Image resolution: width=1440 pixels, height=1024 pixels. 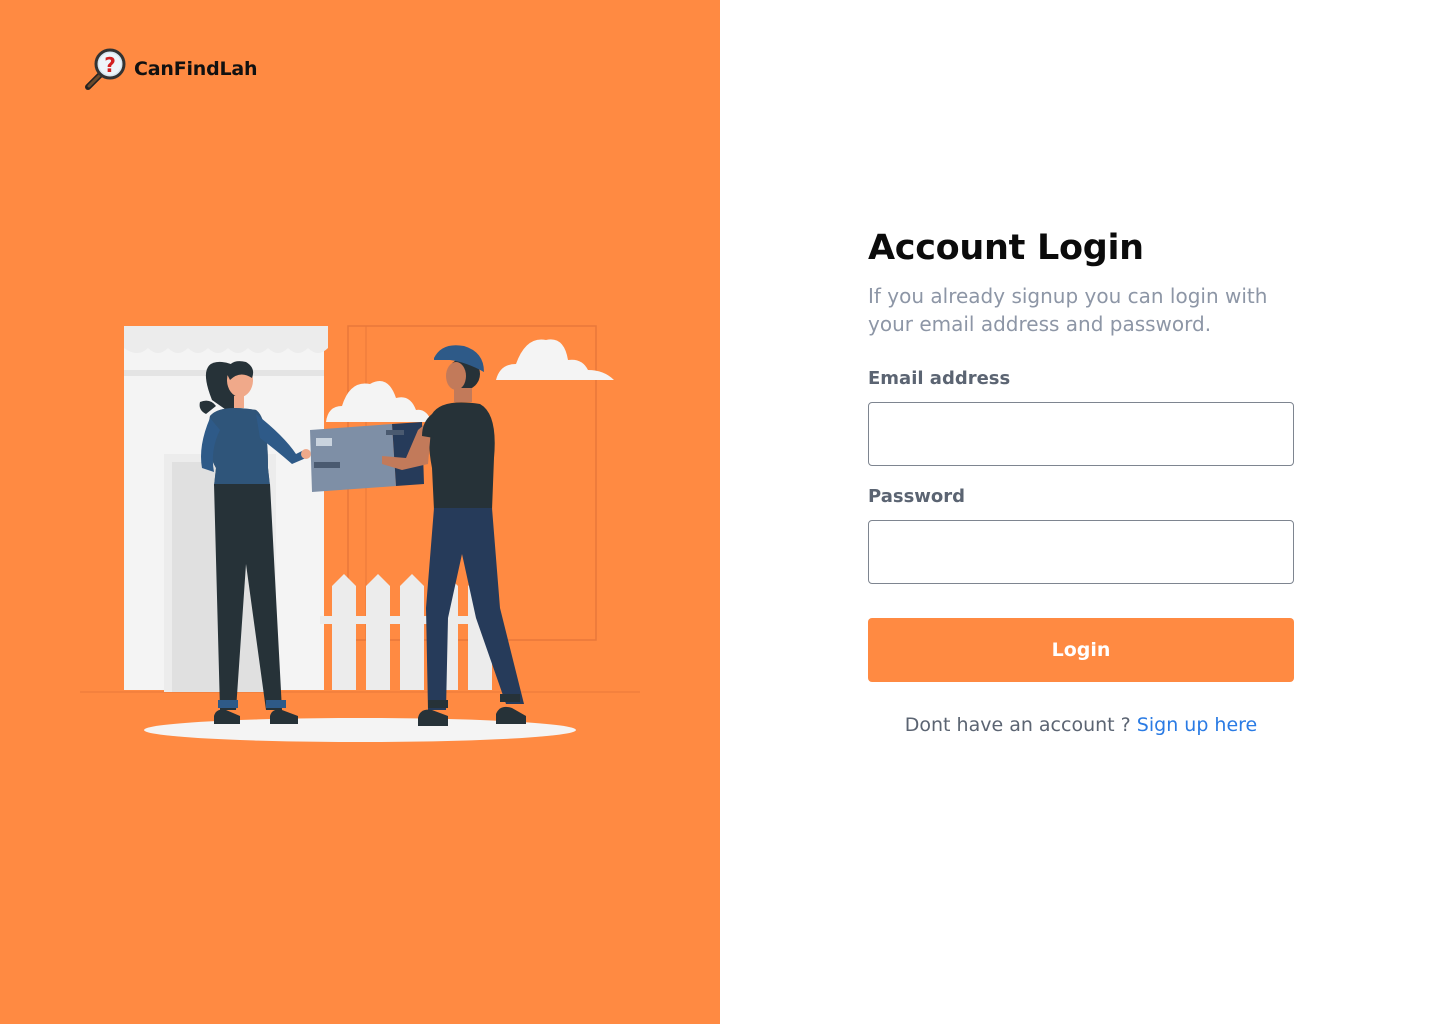 I want to click on page-title: Account Login, so click(x=1006, y=248).